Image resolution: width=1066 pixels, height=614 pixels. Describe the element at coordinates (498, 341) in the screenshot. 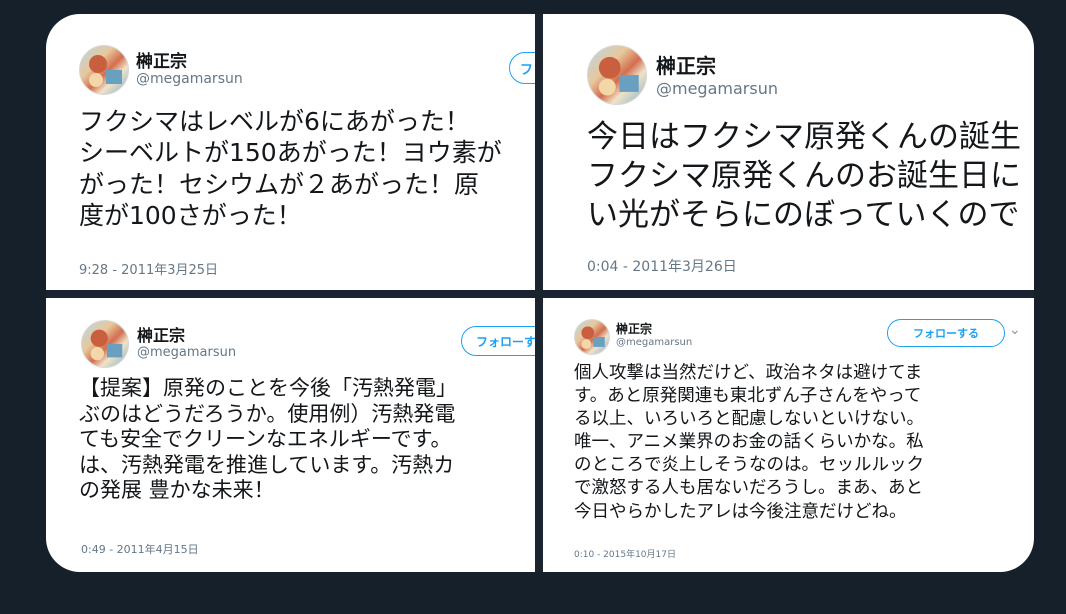

I see `follow-button: フォローす` at that location.